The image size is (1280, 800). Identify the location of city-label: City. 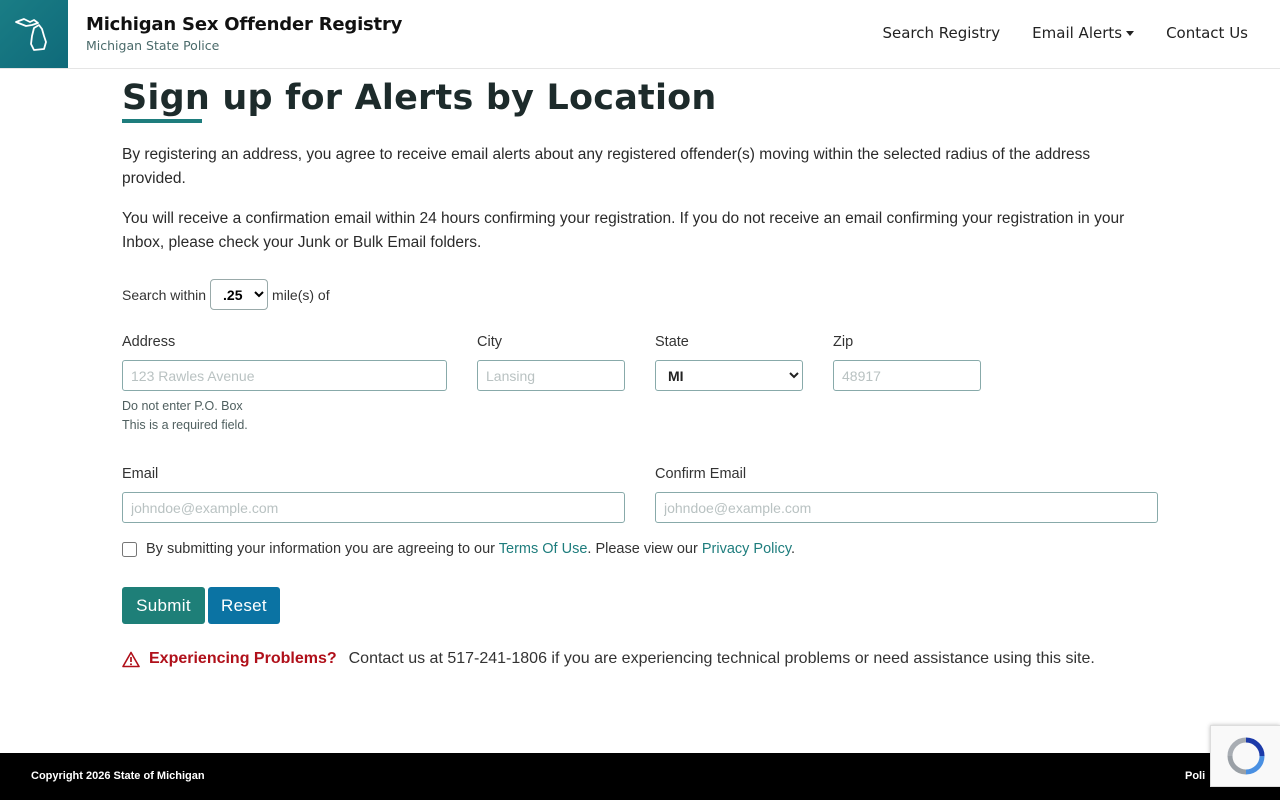
(489, 342).